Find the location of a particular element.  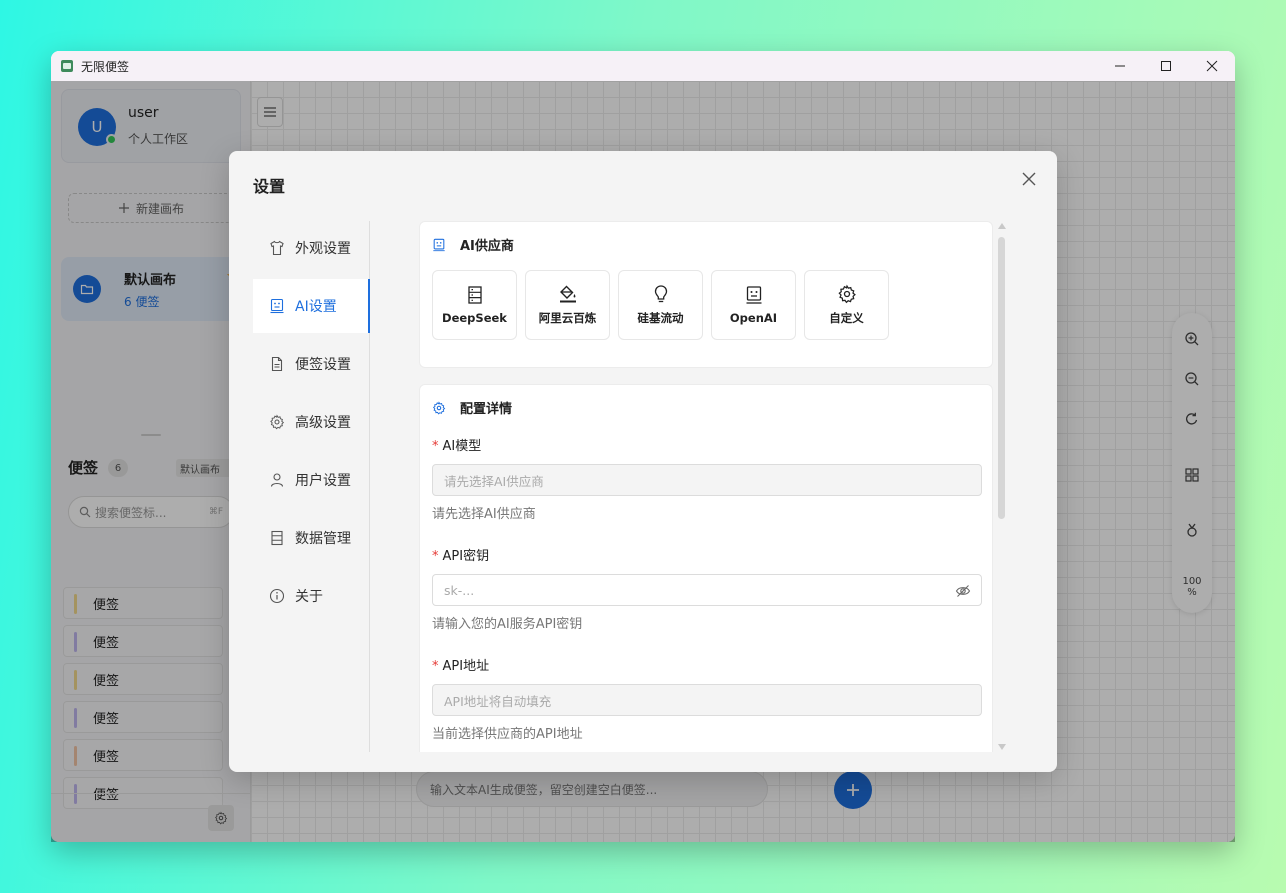

server-icon is located at coordinates (474, 295).